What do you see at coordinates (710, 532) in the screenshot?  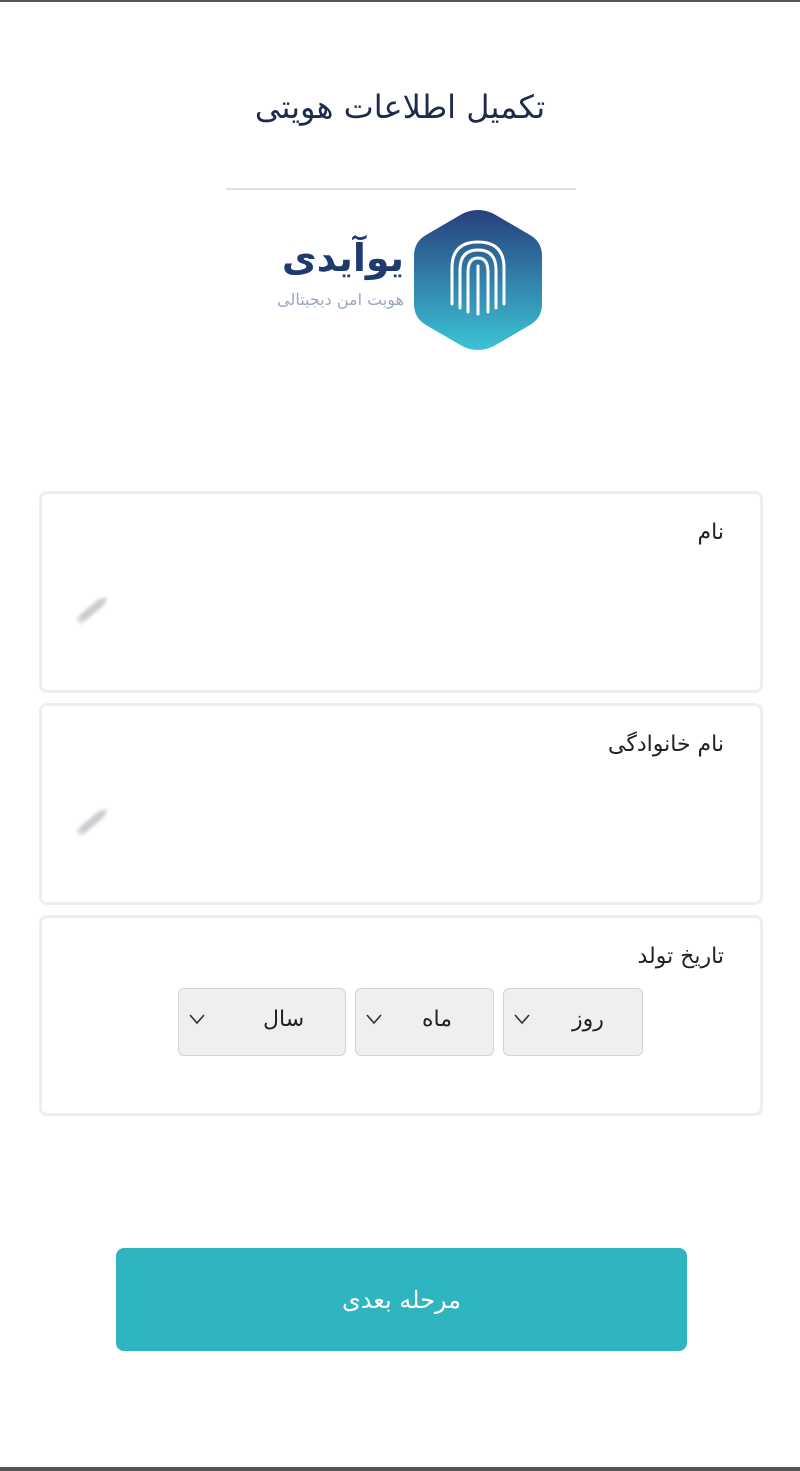 I see `first-name-label: نام` at bounding box center [710, 532].